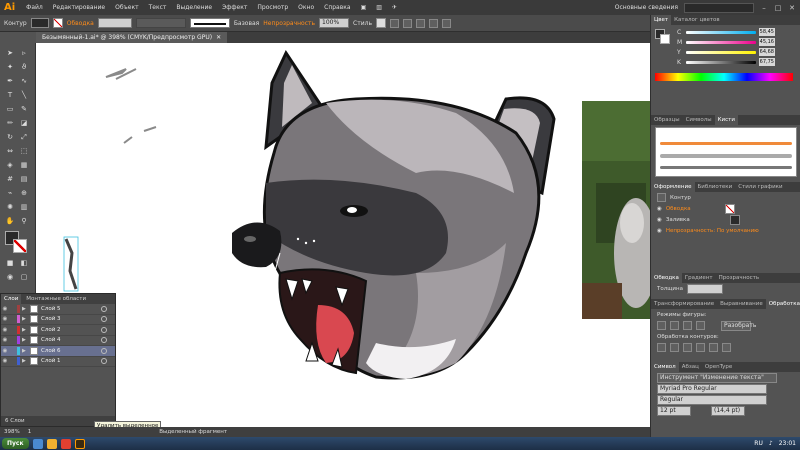 Image resolution: width=800 pixels, height=450 pixels. What do you see at coordinates (10, 53) in the screenshot?
I see `selection-tool-icon: ➤` at bounding box center [10, 53].